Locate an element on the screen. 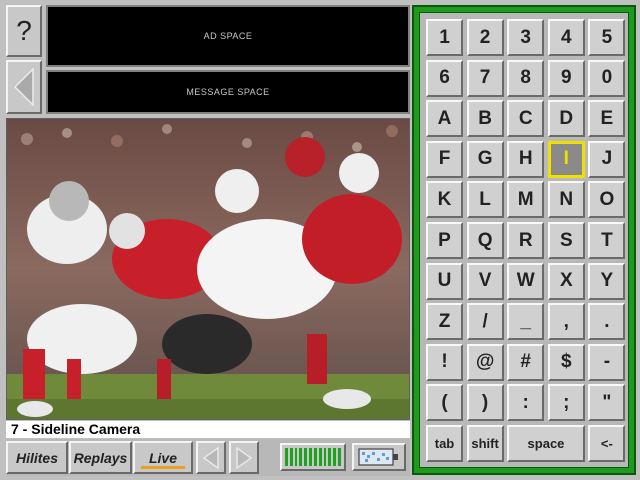  key-8-4: - is located at coordinates (607, 362).